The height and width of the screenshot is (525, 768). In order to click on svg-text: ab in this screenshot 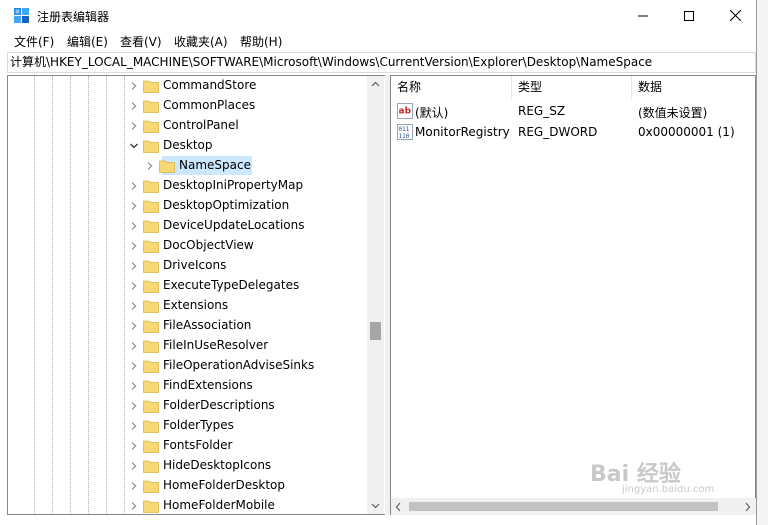, I will do `click(405, 112)`.